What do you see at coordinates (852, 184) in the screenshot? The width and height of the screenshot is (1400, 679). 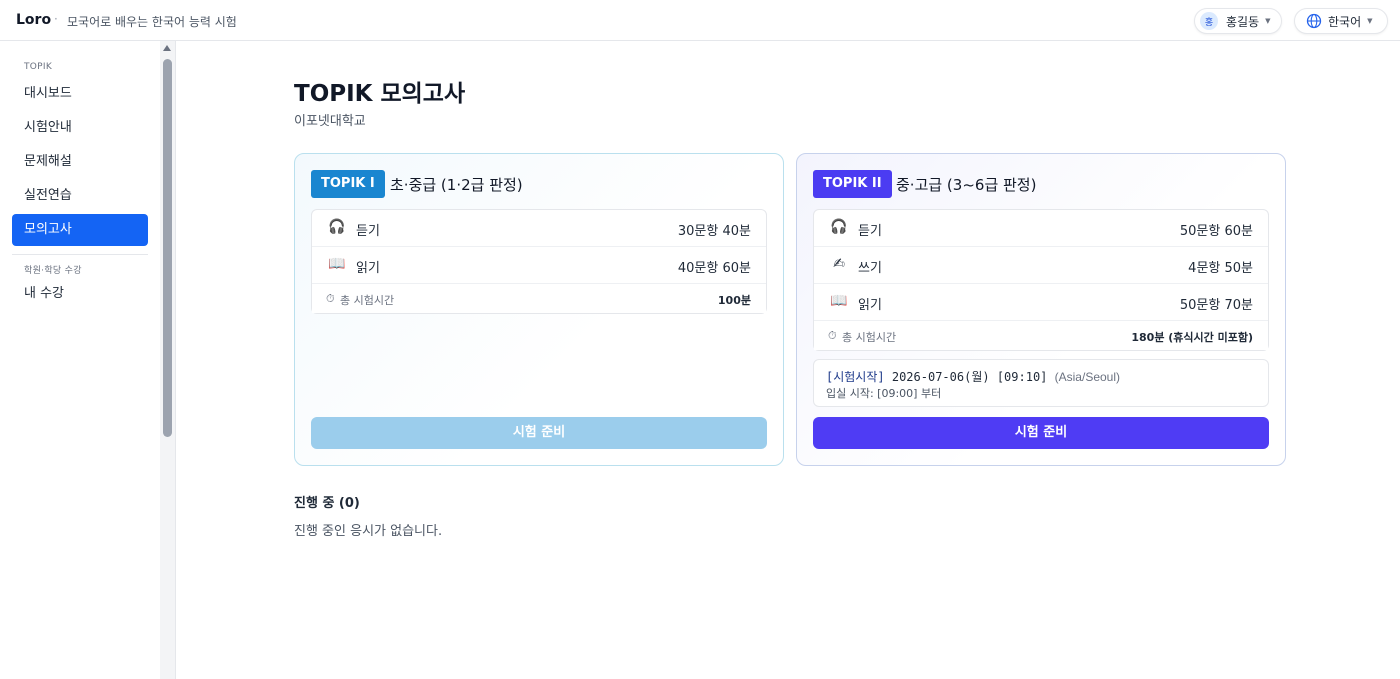 I see `topik-ii-badge: TOPIK II` at bounding box center [852, 184].